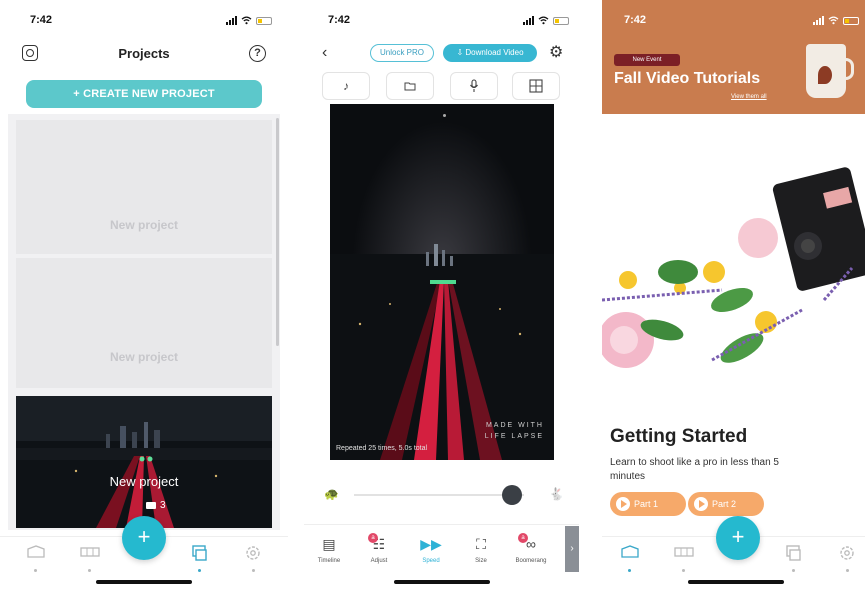 The height and width of the screenshot is (590, 865). What do you see at coordinates (151, 505) in the screenshot?
I see `camera-icon` at bounding box center [151, 505].